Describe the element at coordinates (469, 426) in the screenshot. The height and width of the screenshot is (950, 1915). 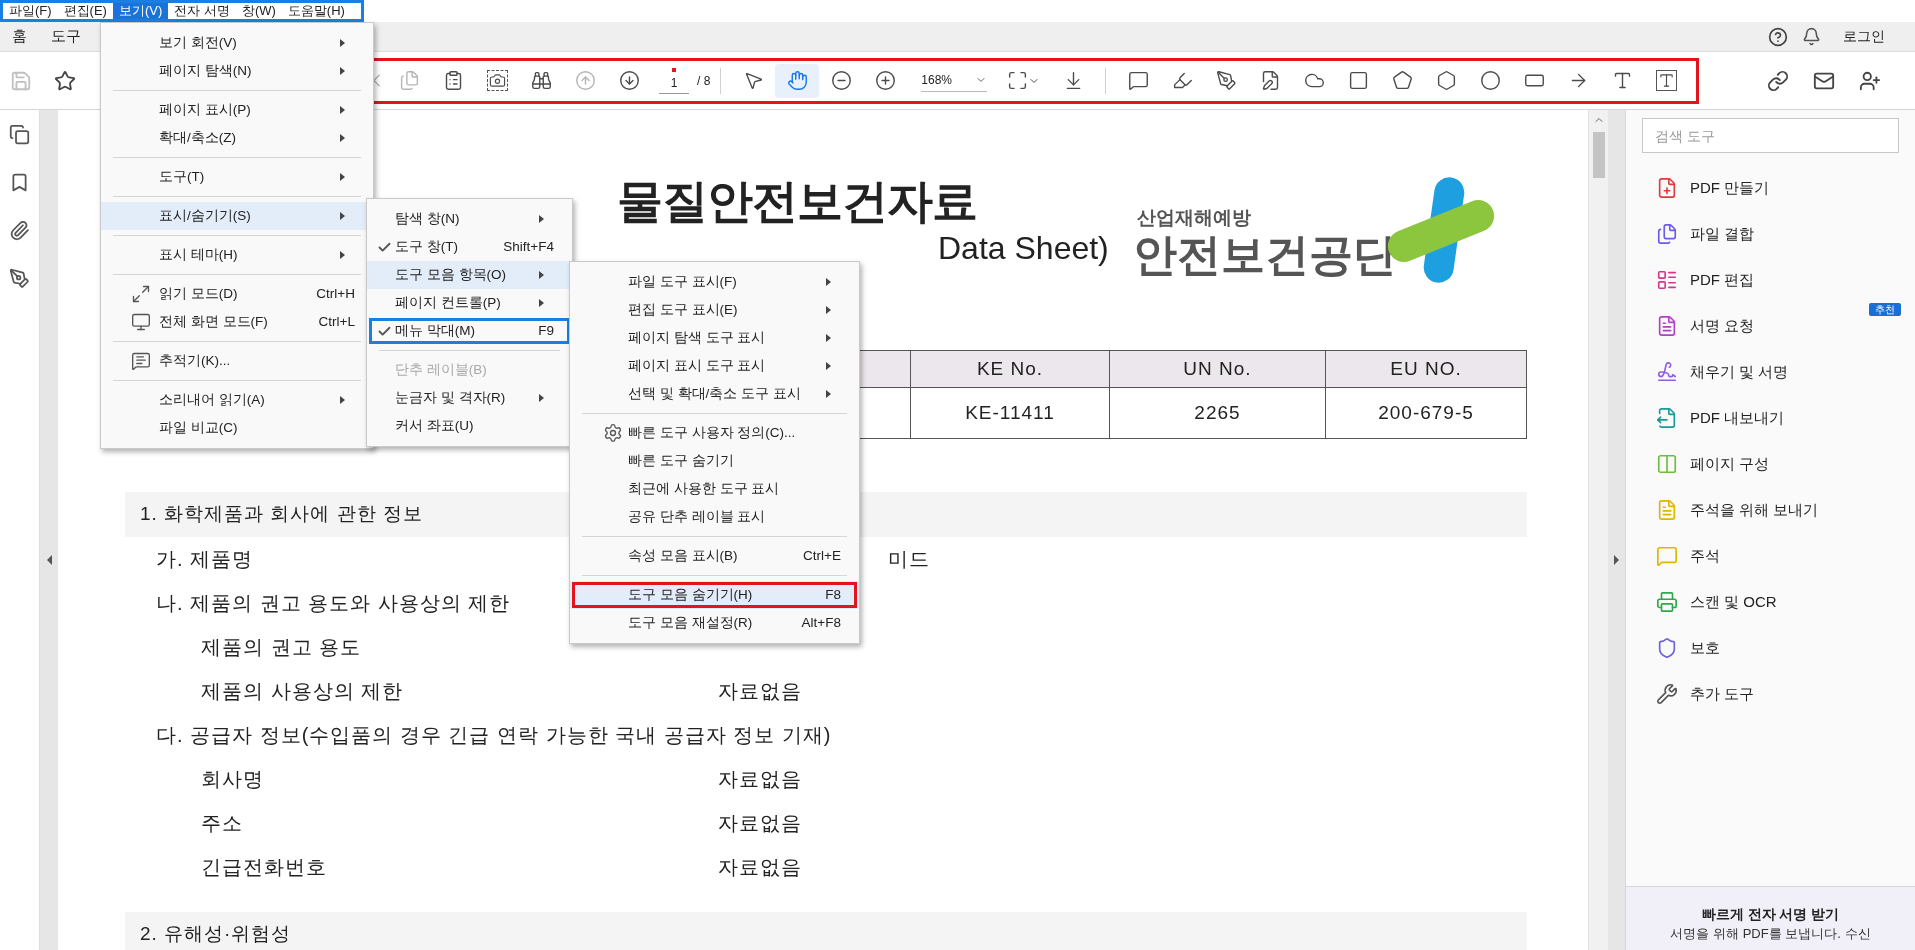
I see `menu-item: 커서 좌표(U)` at that location.